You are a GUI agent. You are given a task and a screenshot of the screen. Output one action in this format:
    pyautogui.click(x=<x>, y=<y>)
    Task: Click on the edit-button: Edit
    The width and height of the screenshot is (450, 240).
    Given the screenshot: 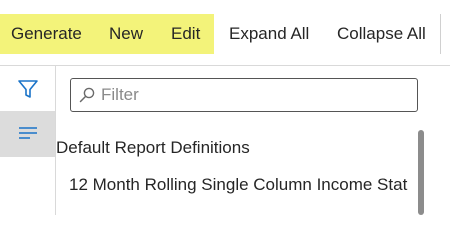 What is the action you would take?
    pyautogui.click(x=185, y=34)
    